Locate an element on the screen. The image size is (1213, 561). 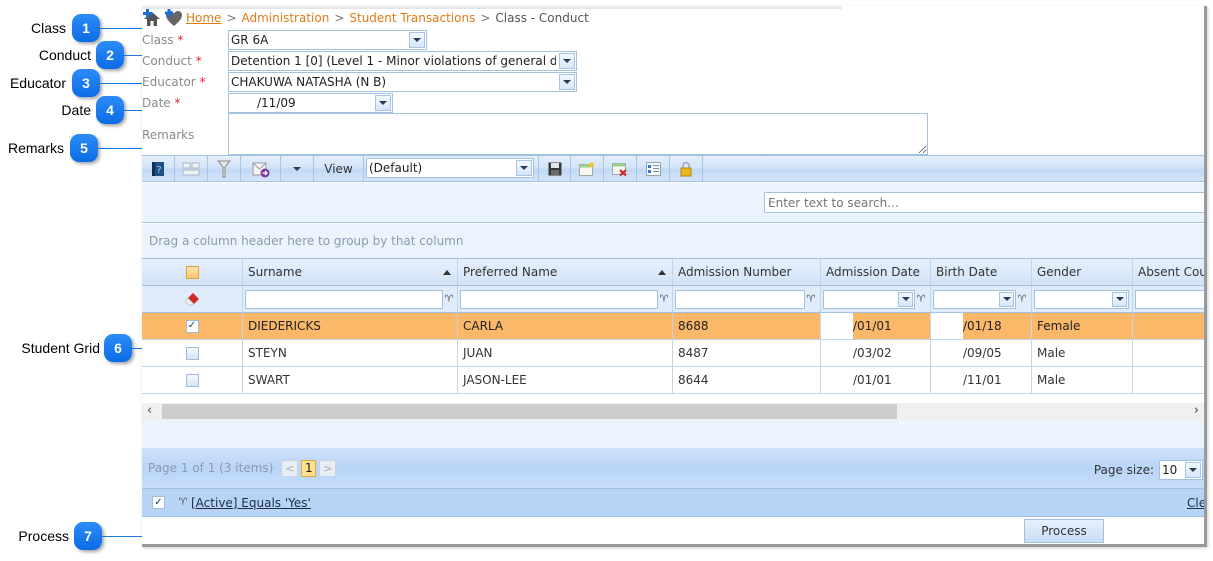
educator-select: CHAKUWA NATASHA (N B) is located at coordinates (402, 82).